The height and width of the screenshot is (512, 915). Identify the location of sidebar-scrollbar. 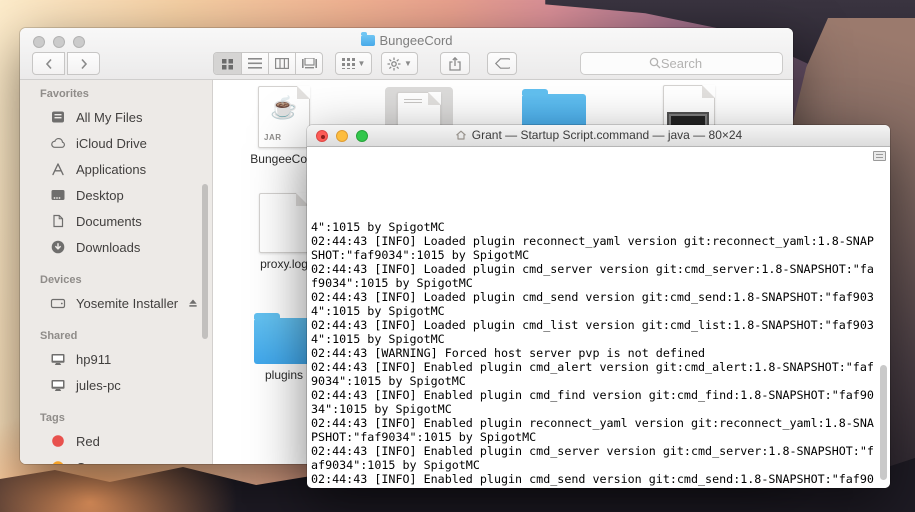
(205, 261).